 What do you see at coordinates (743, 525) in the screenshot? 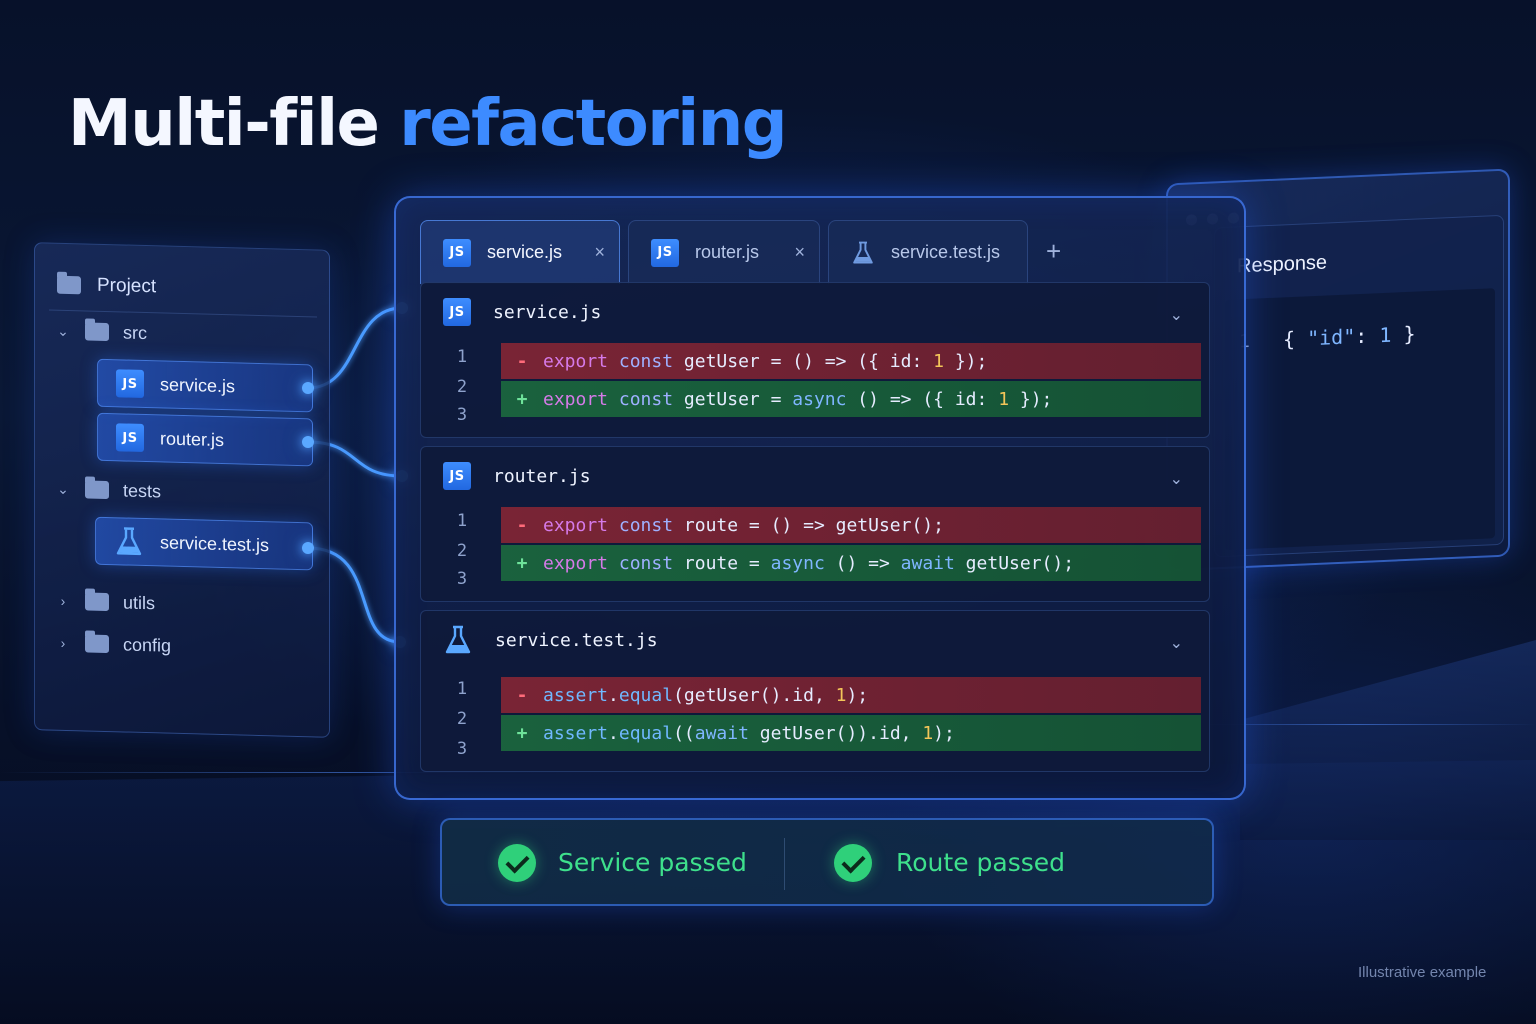
I see `diff-code: export const route = () => getUser();` at bounding box center [743, 525].